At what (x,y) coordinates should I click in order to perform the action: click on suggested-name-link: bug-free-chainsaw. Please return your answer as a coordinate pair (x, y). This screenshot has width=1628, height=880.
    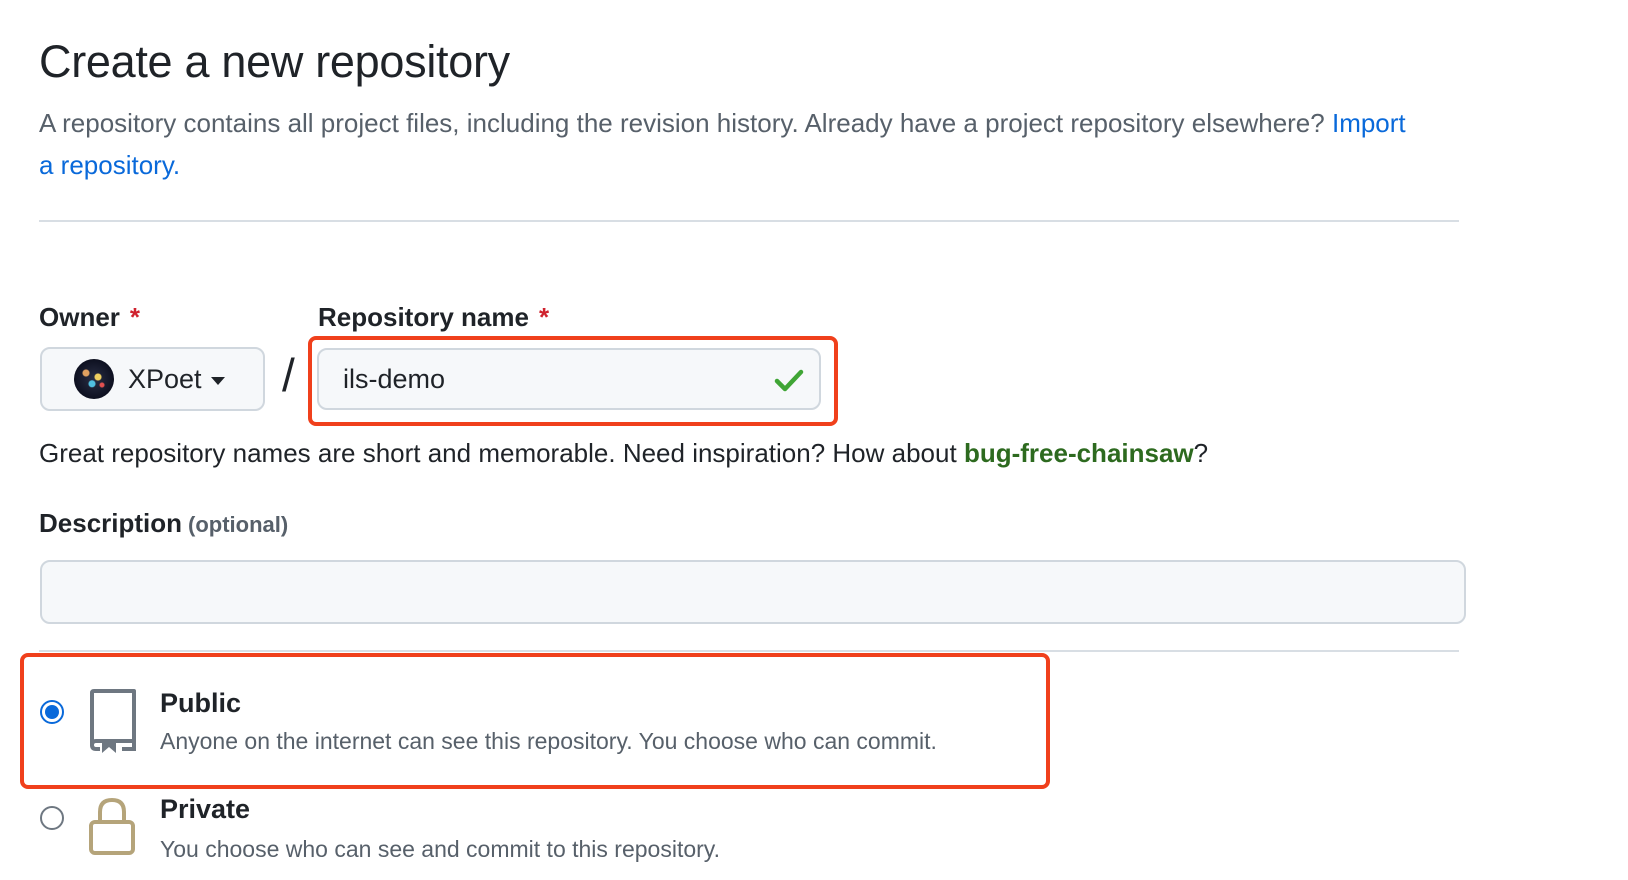
    Looking at the image, I should click on (1079, 453).